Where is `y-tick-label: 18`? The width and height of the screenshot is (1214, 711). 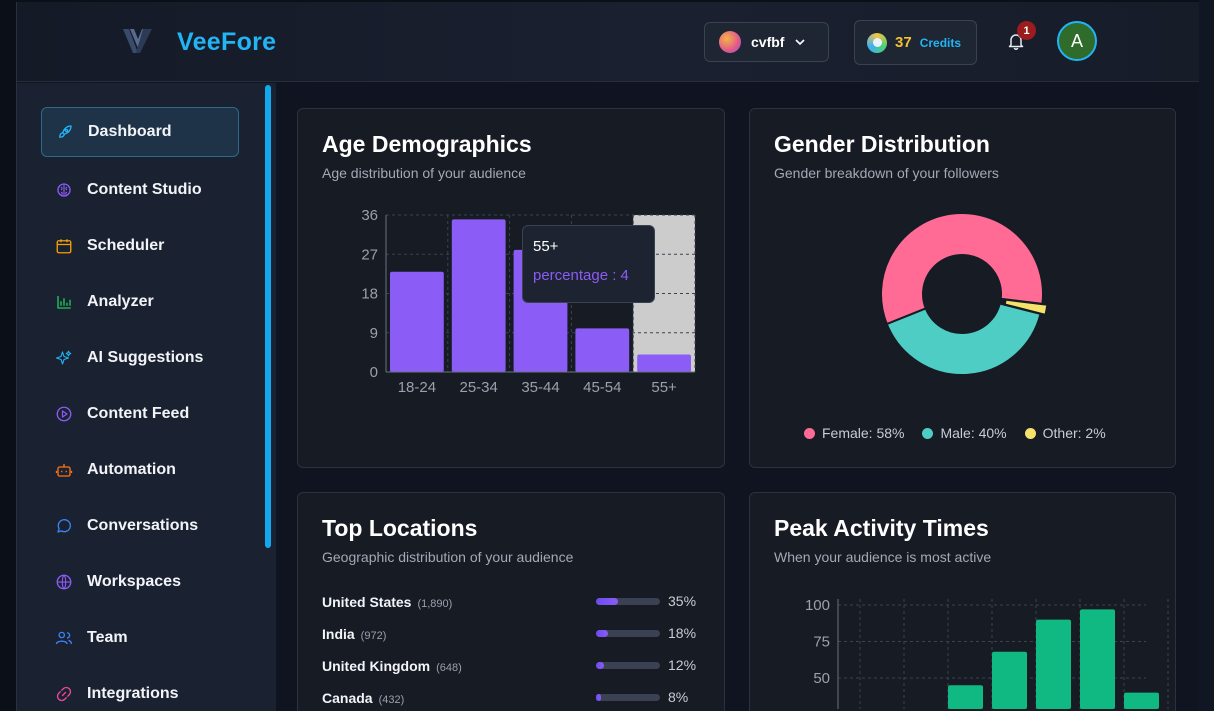
y-tick-label: 18 is located at coordinates (369, 294).